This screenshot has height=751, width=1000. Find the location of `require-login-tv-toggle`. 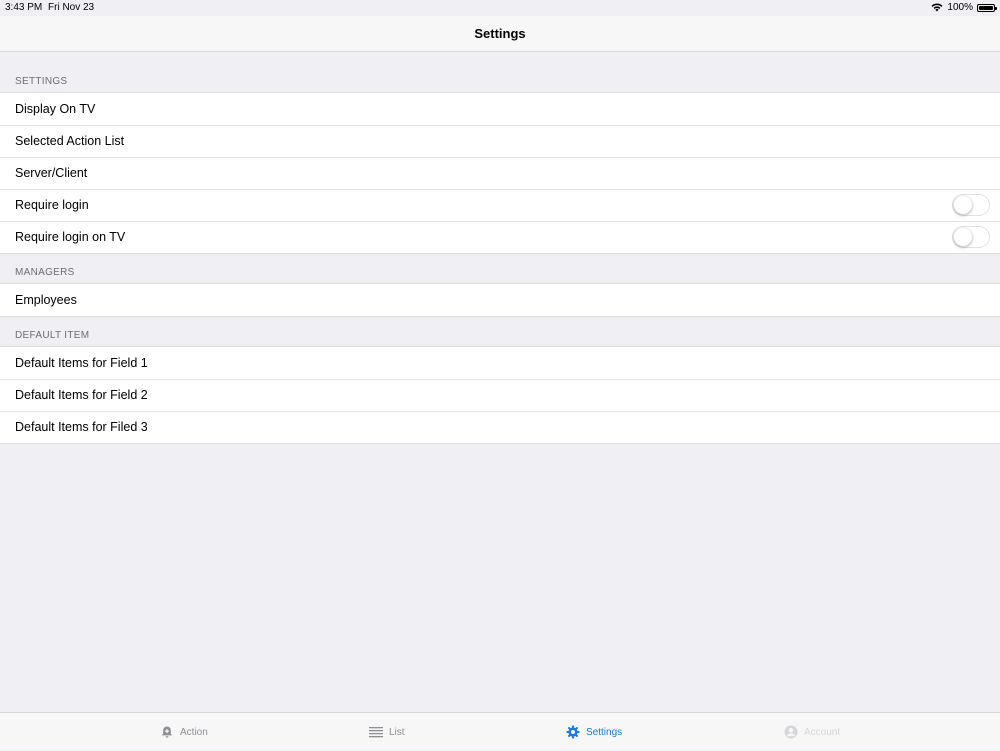

require-login-tv-toggle is located at coordinates (971, 237).